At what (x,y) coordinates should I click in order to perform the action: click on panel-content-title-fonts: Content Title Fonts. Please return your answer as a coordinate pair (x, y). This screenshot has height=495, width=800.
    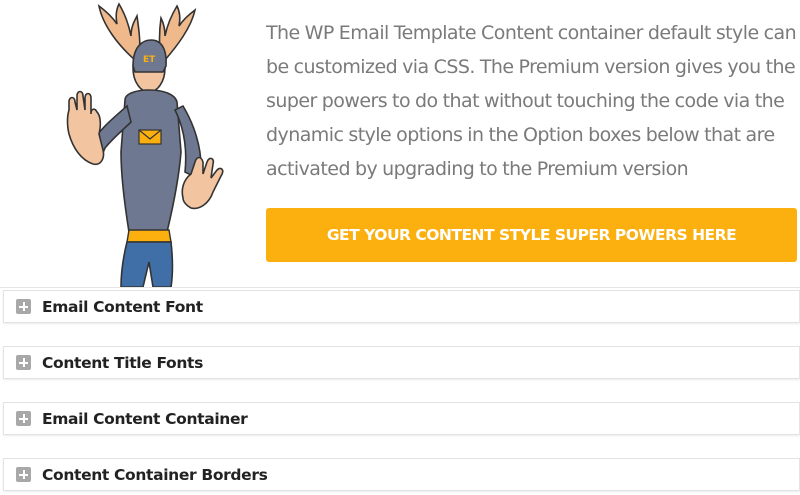
    Looking at the image, I should click on (401, 362).